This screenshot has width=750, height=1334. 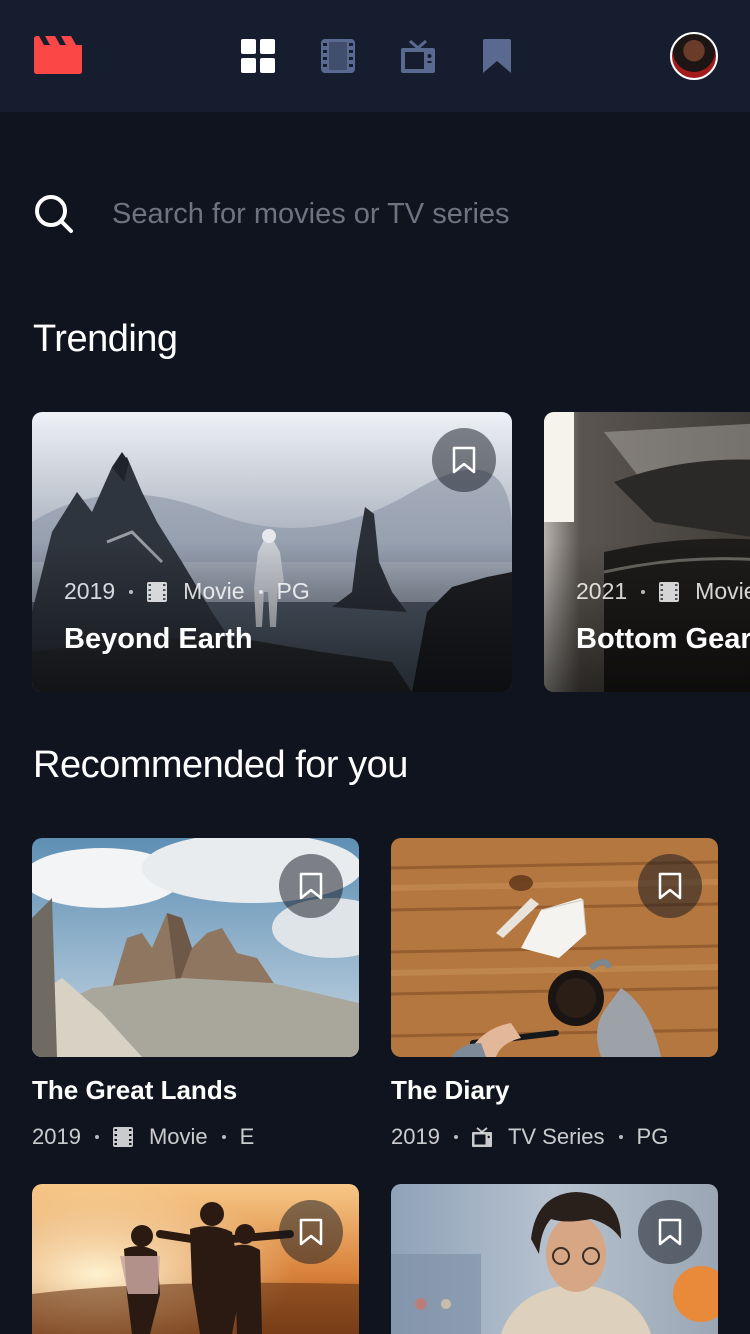 What do you see at coordinates (143, 1137) in the screenshot?
I see `recommended-meta: 2019 Movie E` at bounding box center [143, 1137].